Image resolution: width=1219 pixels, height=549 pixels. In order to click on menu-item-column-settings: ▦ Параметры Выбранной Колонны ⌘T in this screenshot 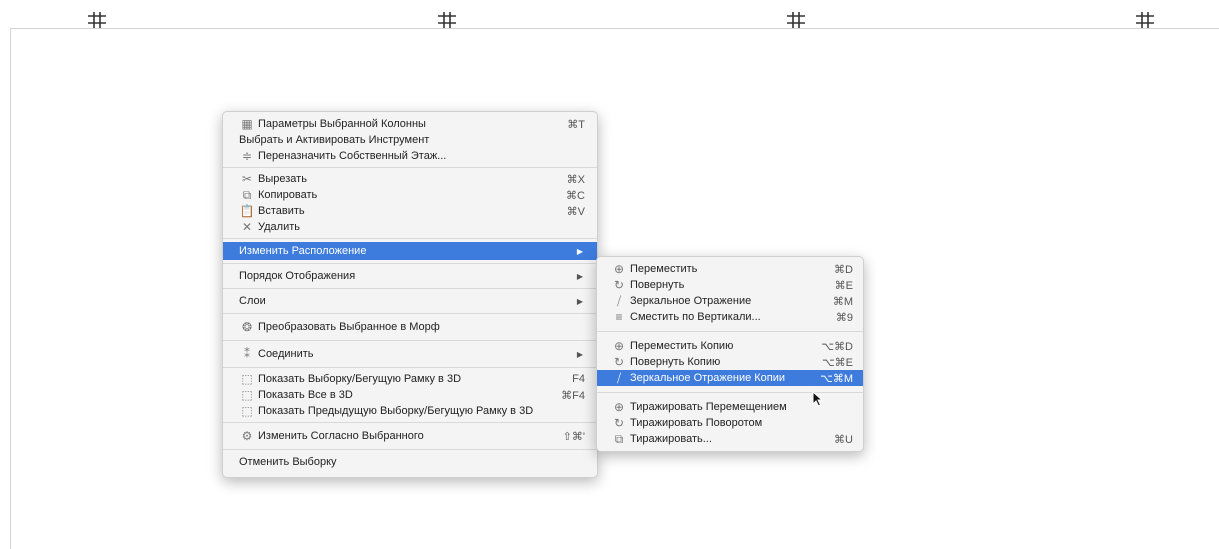, I will do `click(410, 124)`.